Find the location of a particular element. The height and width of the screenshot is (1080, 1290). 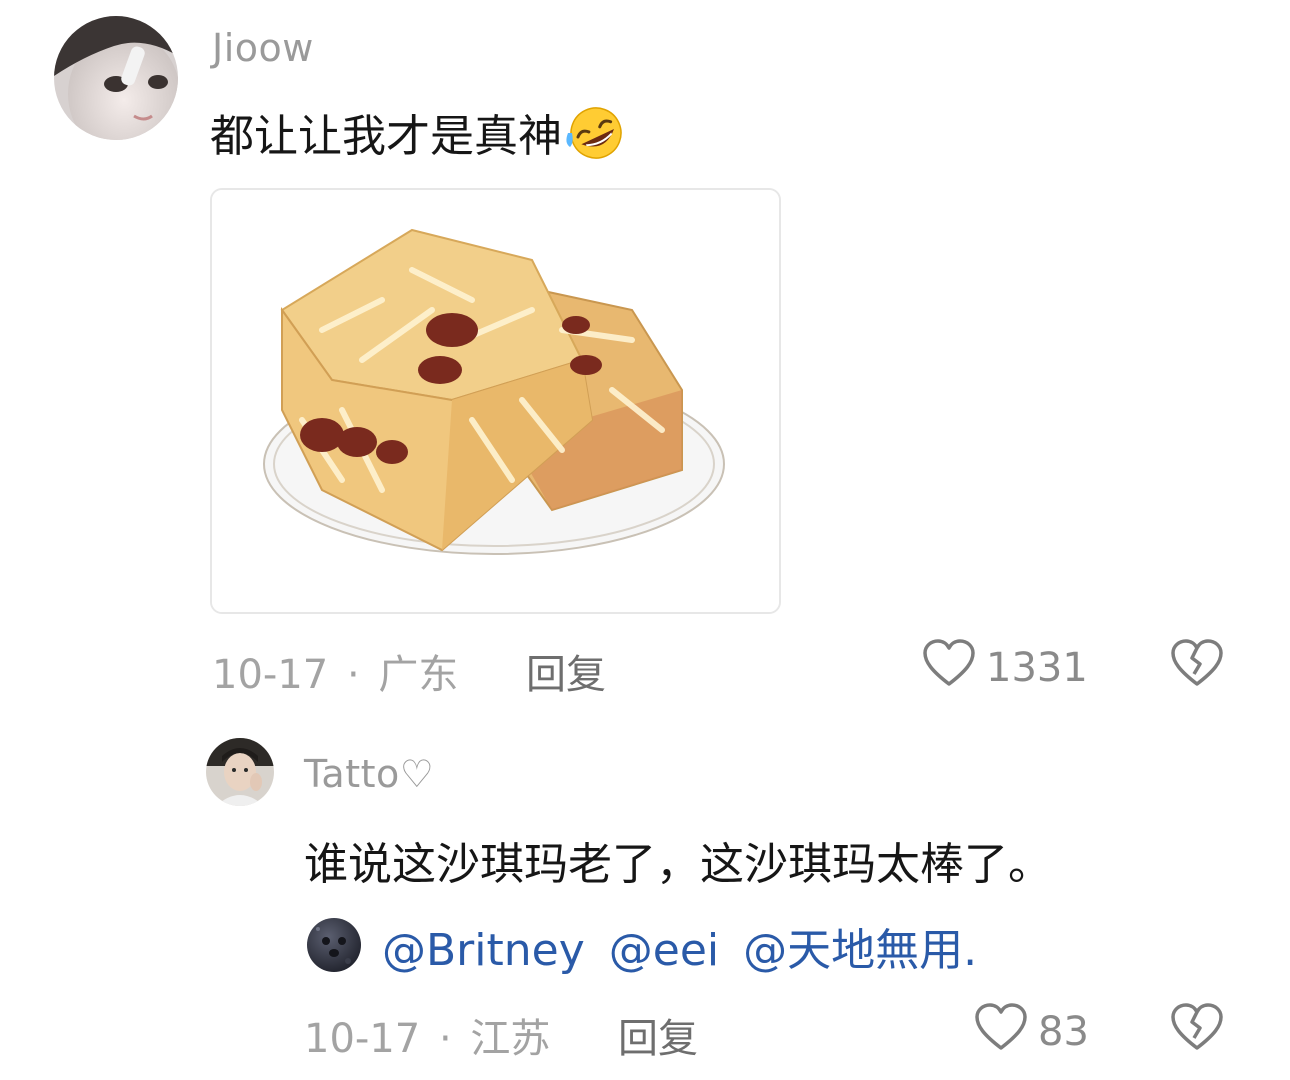

reply-location: 江苏 is located at coordinates (510, 1039).